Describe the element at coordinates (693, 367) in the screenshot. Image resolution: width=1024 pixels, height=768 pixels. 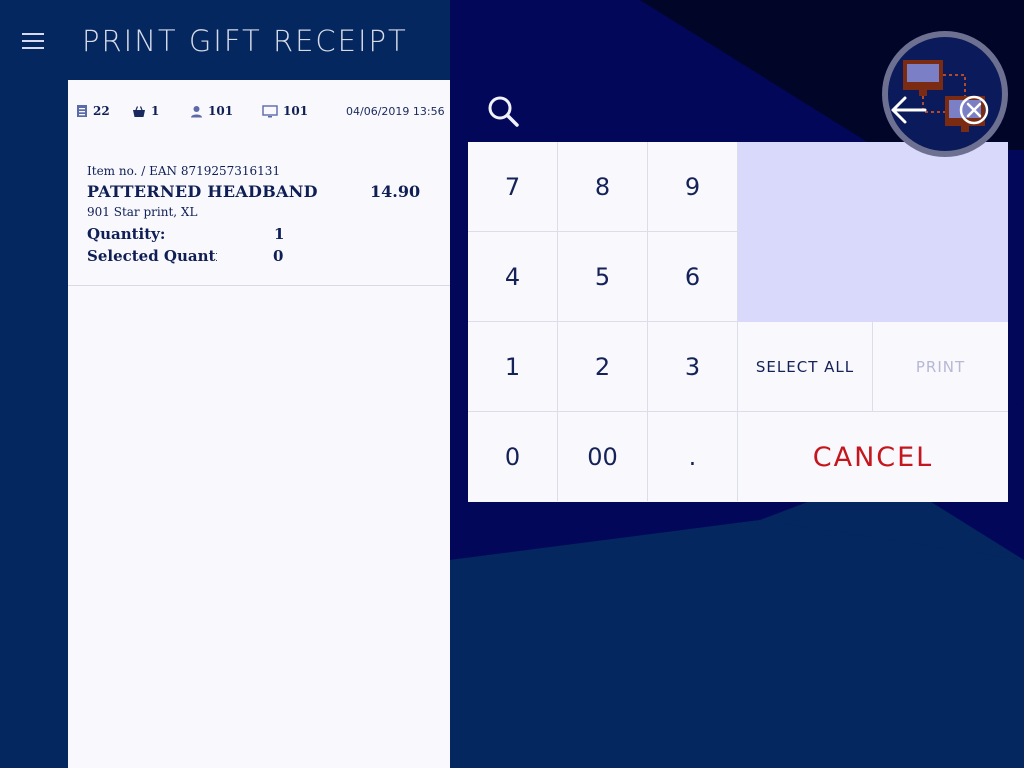
I see `key-3: 3` at that location.